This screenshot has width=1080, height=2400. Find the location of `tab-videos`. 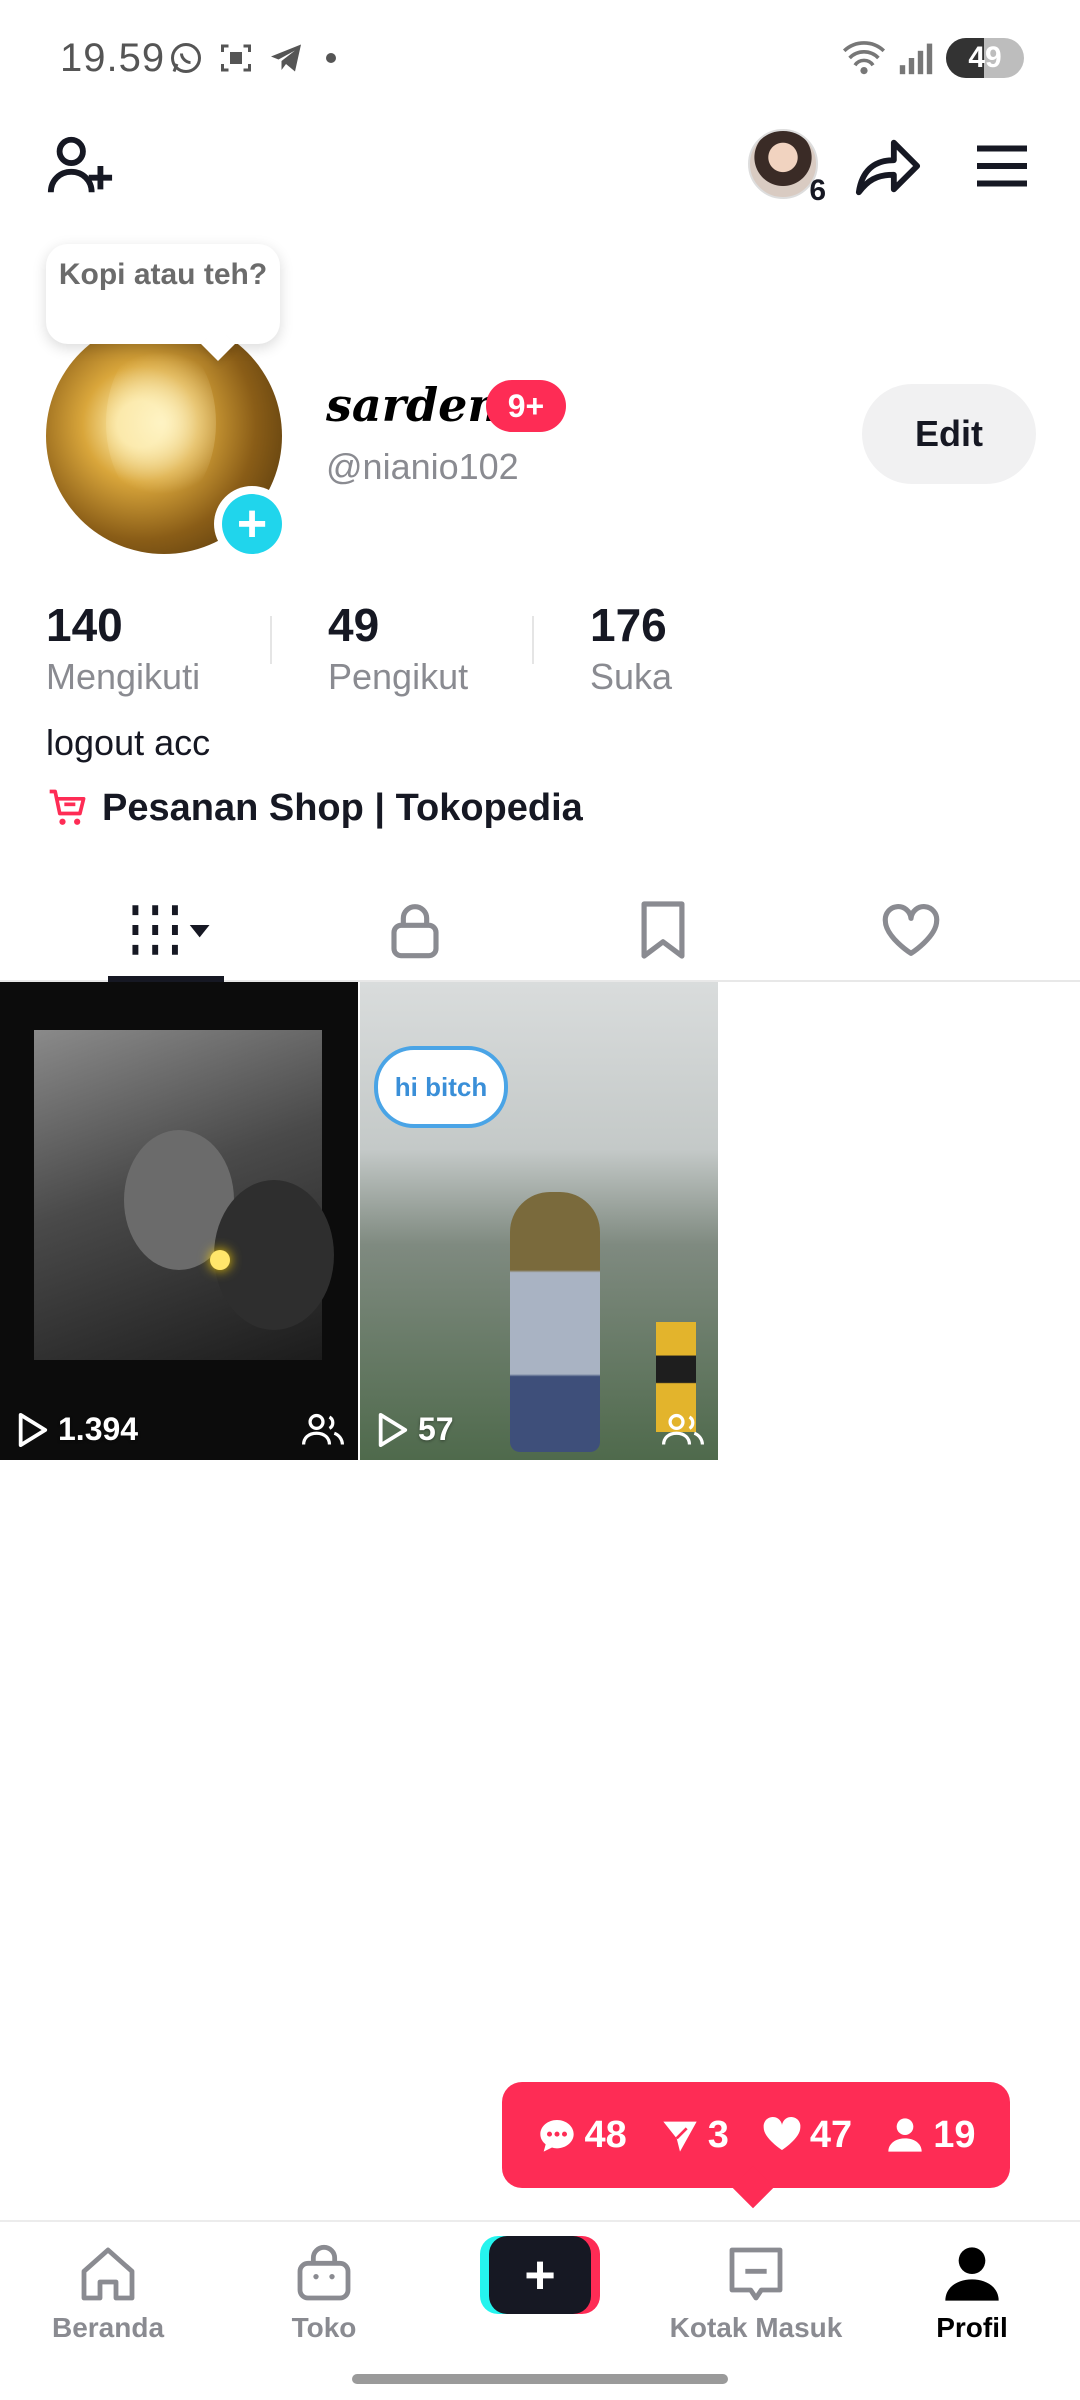

tab-videos is located at coordinates (170, 931).